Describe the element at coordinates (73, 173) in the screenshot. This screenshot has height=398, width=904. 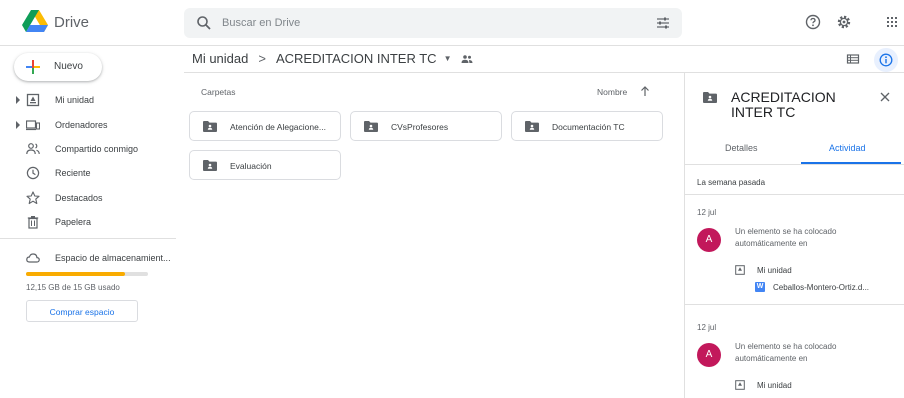
I see `sidebar-item-label: Reciente` at that location.